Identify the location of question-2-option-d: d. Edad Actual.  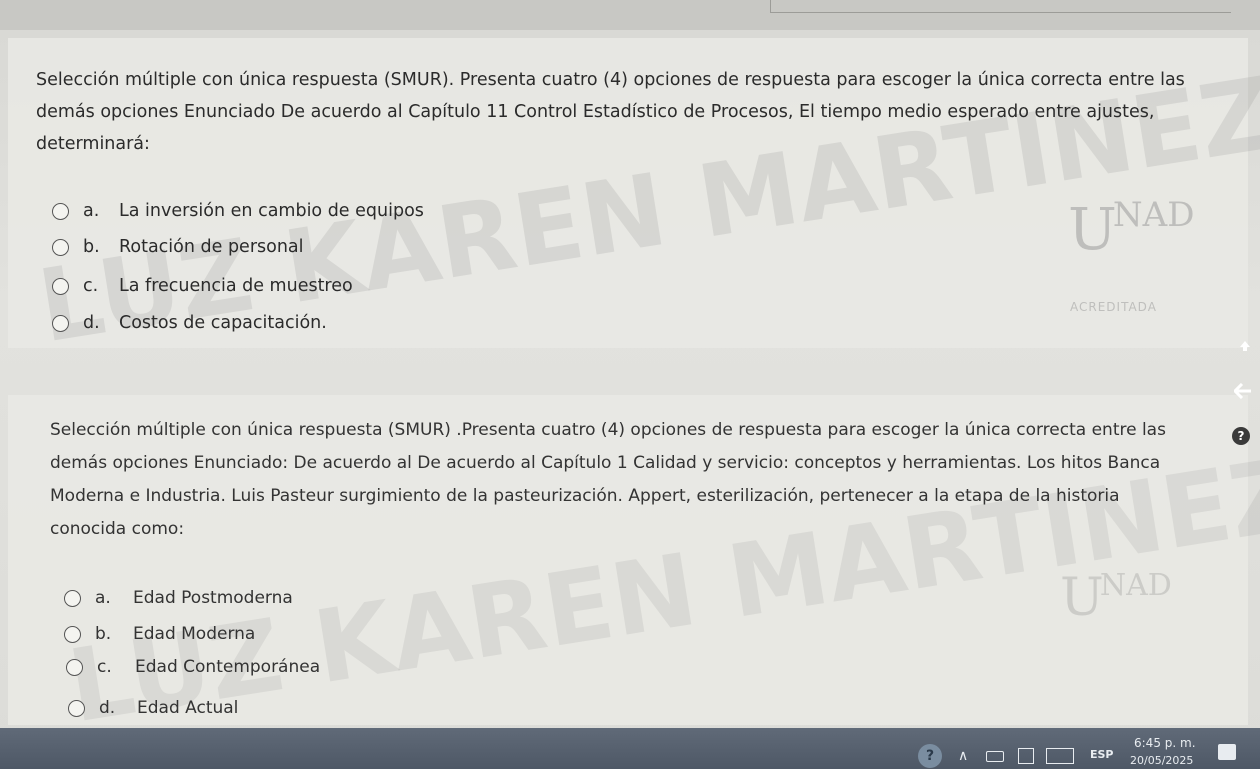
(153, 708).